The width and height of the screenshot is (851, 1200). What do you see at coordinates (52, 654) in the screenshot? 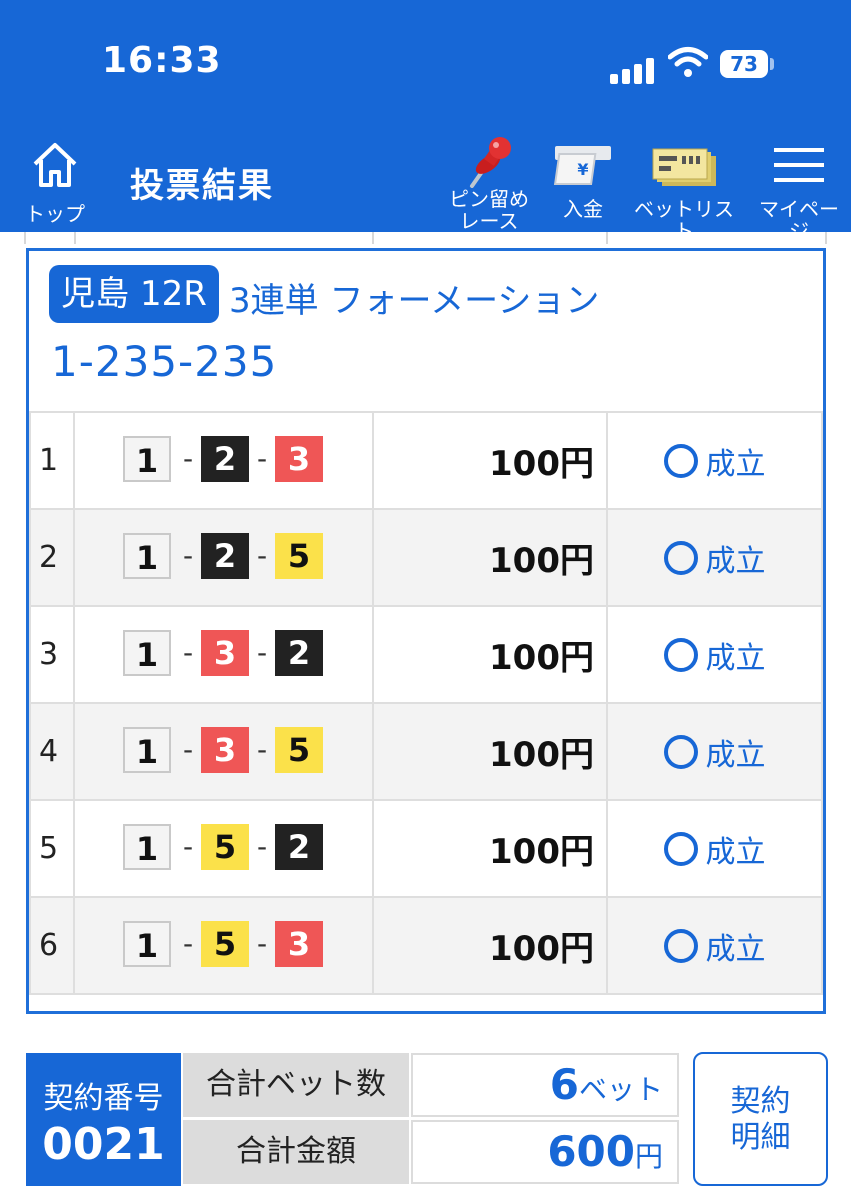
I see `bet-row-number: 3` at bounding box center [52, 654].